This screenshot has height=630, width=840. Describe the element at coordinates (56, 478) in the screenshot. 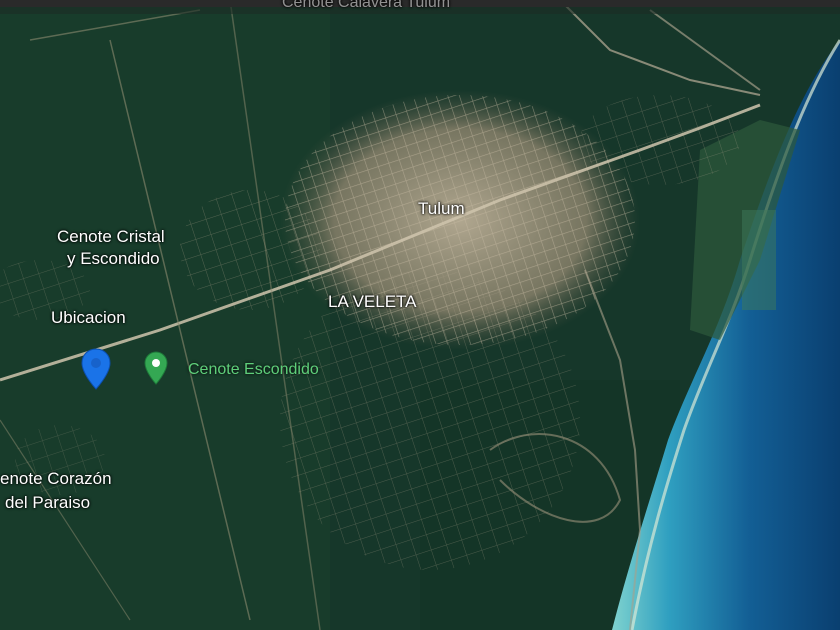

I see `label-cenote-corazon-line1: enote Corazón` at that location.